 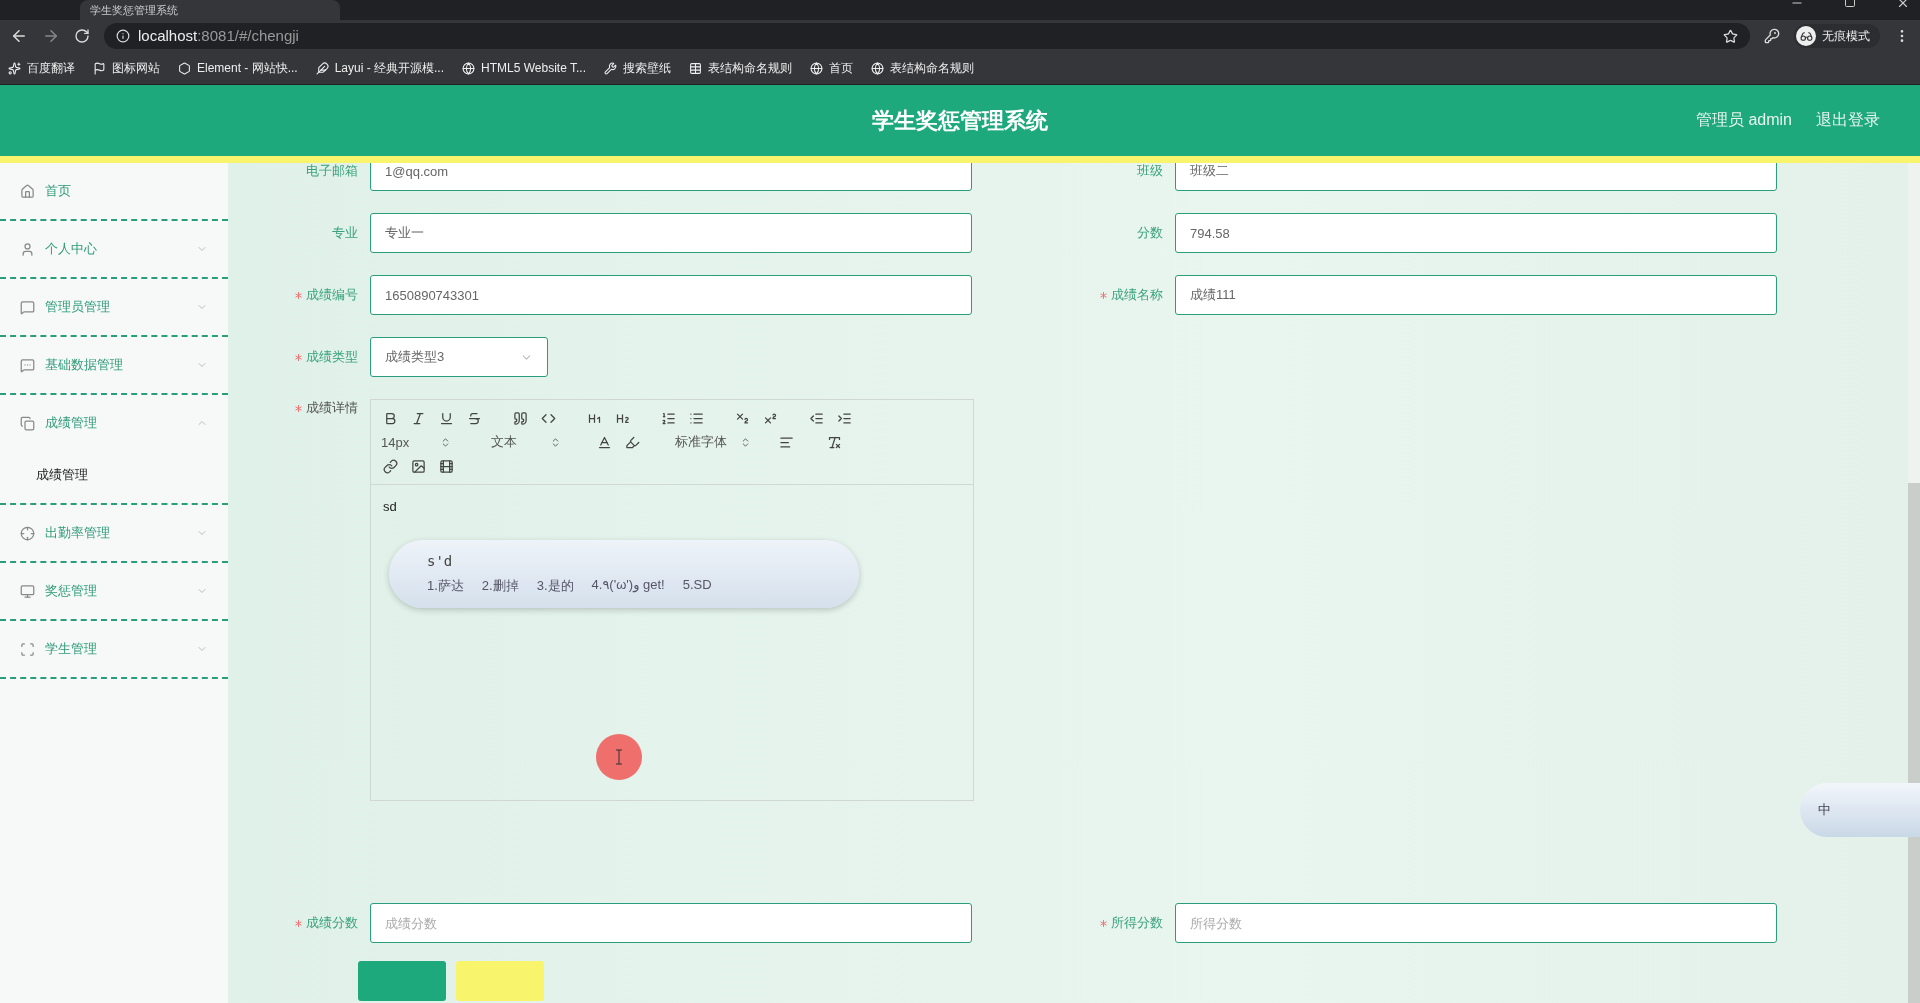 What do you see at coordinates (671, 233) in the screenshot?
I see `input-field: 专业一` at bounding box center [671, 233].